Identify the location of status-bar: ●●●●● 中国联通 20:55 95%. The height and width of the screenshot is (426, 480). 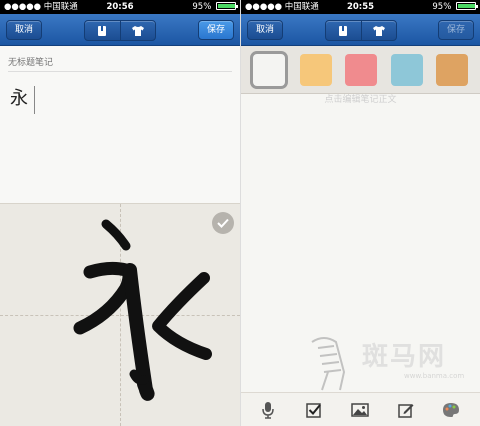
(360, 7).